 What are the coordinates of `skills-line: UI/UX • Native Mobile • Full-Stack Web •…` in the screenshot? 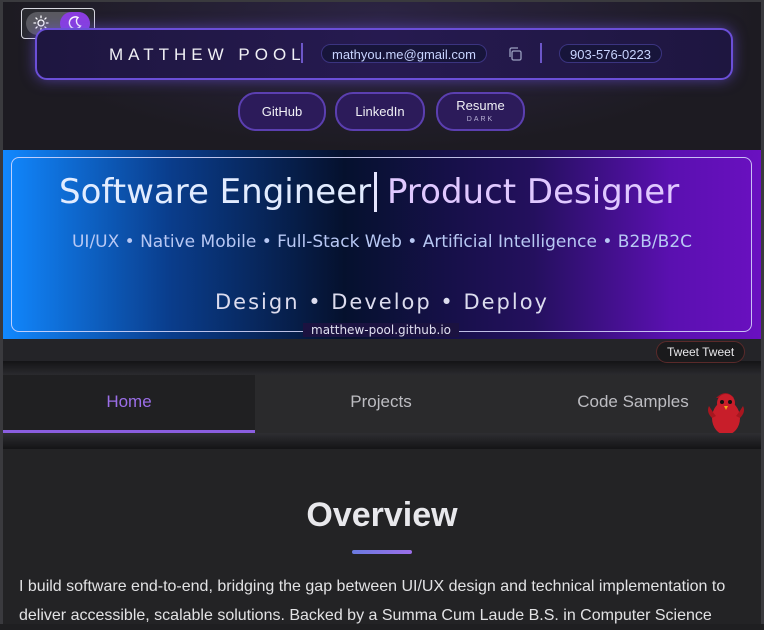 It's located at (382, 242).